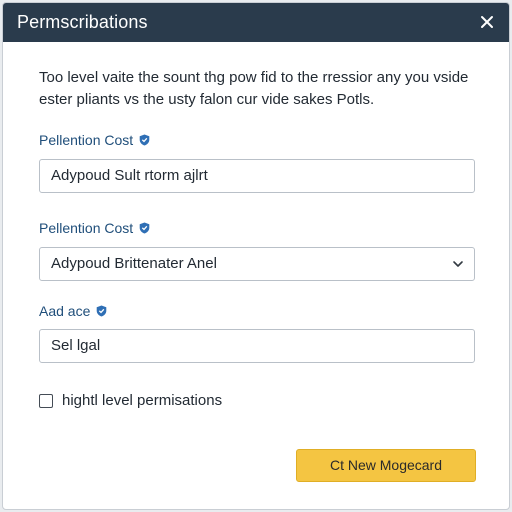 This screenshot has width=512, height=512. I want to click on field-label-3: Aad ace, so click(73, 311).